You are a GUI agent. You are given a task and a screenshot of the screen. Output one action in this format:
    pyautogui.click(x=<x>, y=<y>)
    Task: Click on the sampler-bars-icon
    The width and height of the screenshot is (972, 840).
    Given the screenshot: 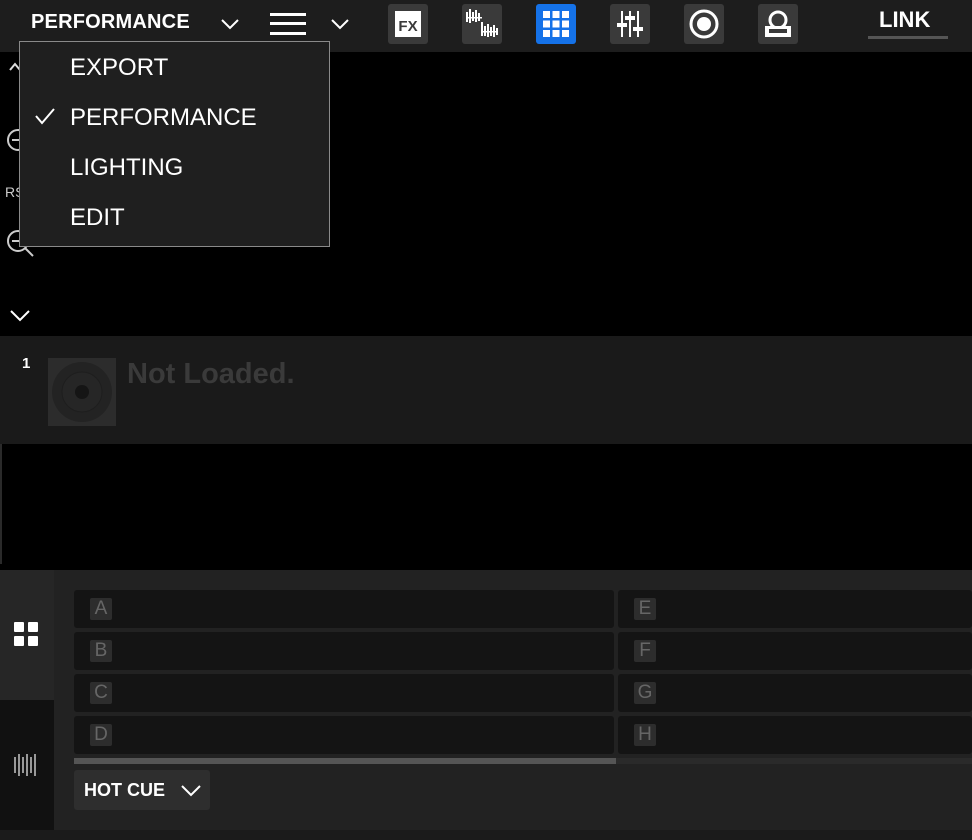 What is the action you would take?
    pyautogui.click(x=25, y=765)
    